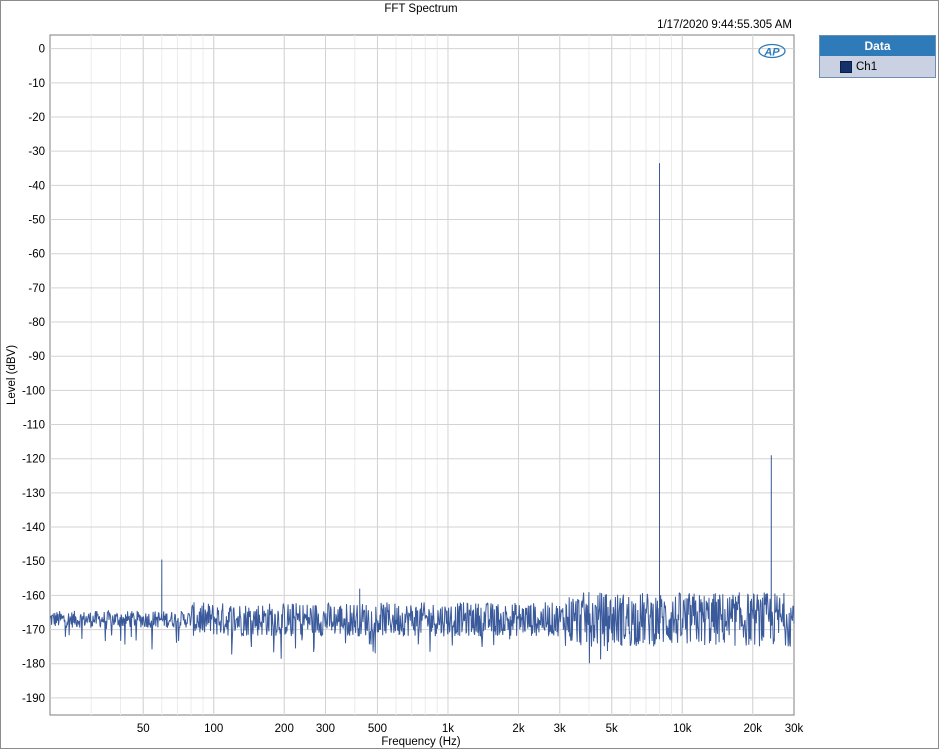 The image size is (939, 750). What do you see at coordinates (36, 186) in the screenshot?
I see `y-tick-label: -40` at bounding box center [36, 186].